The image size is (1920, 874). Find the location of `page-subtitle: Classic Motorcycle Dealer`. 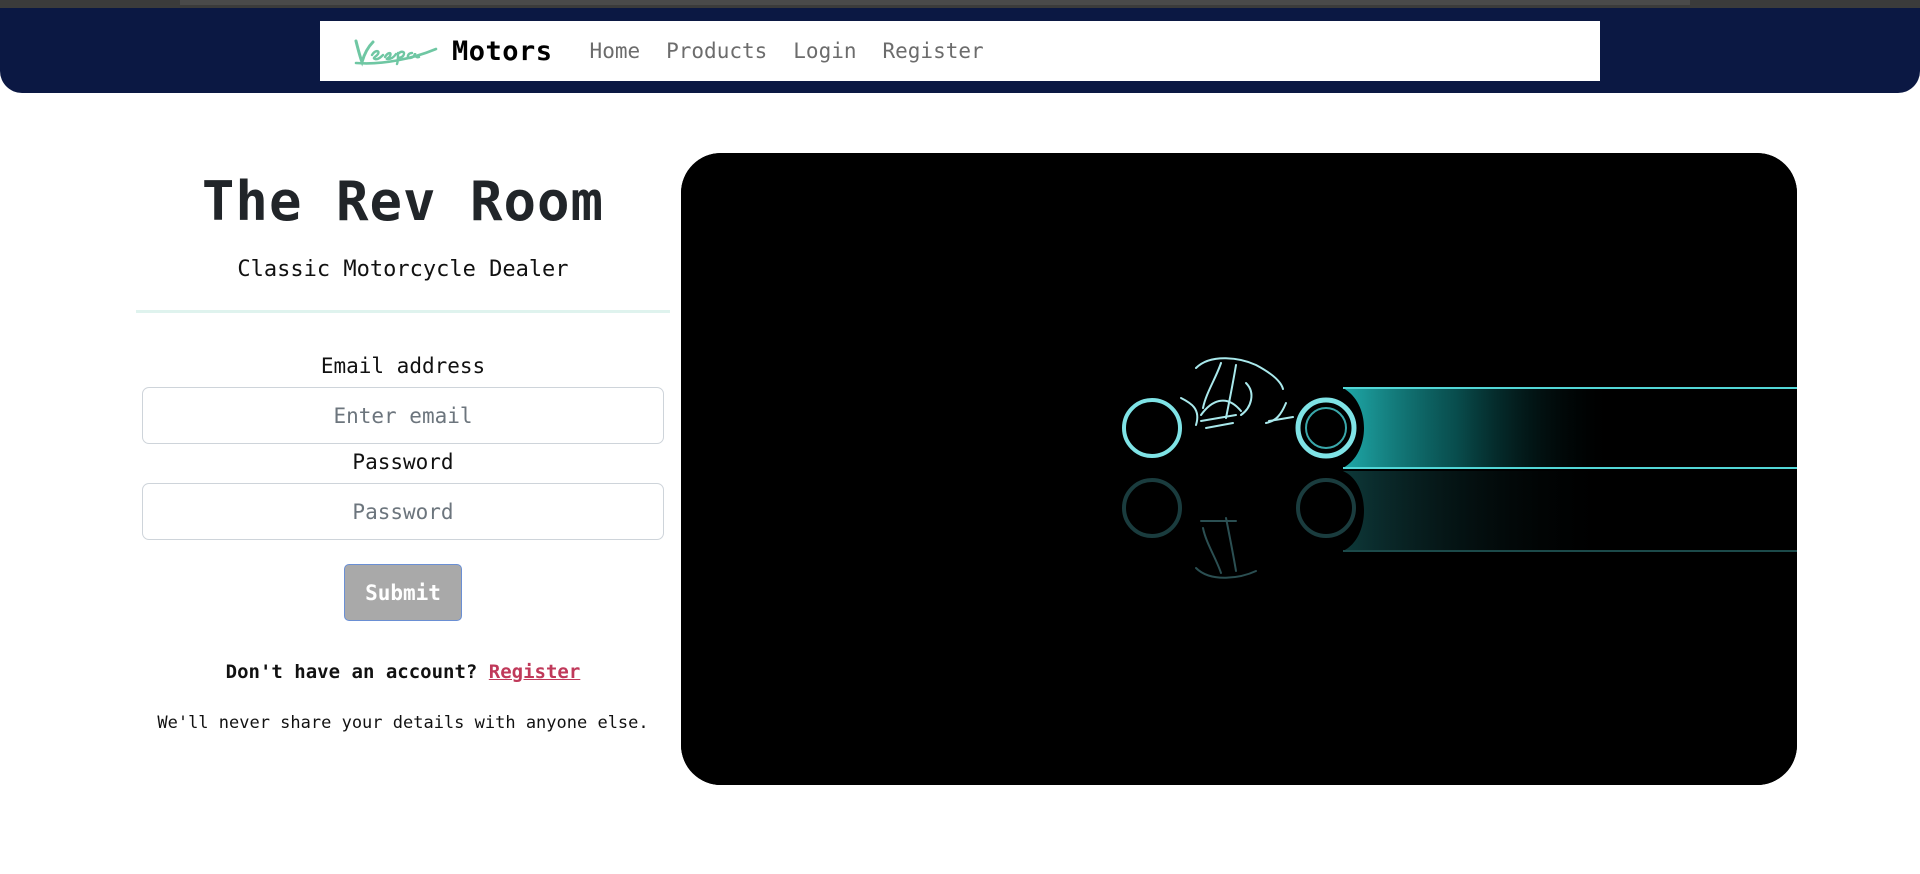

page-subtitle: Classic Motorcycle Dealer is located at coordinates (403, 269).